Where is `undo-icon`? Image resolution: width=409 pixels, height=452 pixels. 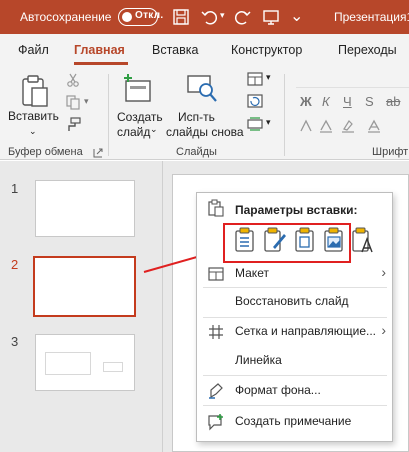 undo-icon is located at coordinates (209, 17).